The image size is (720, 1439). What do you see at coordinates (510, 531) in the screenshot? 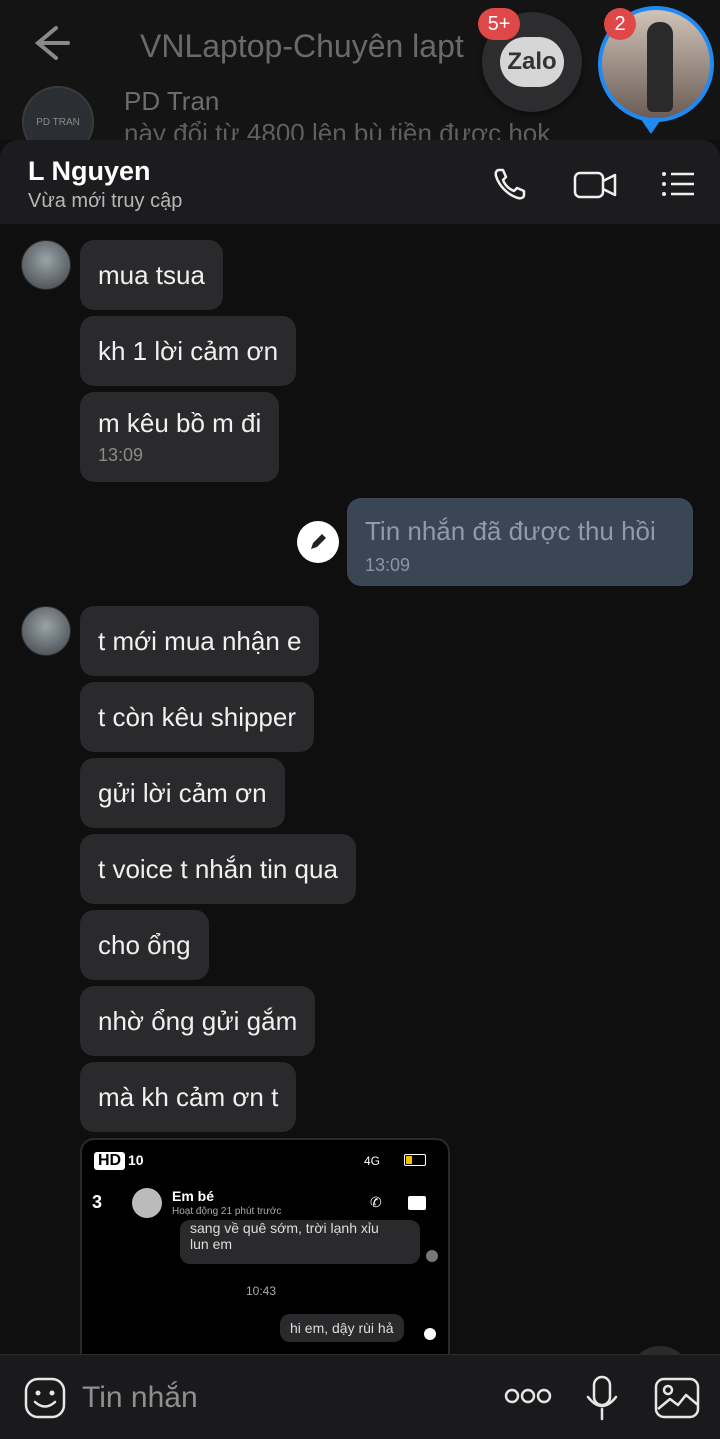
I see `recalled-message-text: Tin nhắn đã được thu hồi` at bounding box center [510, 531].